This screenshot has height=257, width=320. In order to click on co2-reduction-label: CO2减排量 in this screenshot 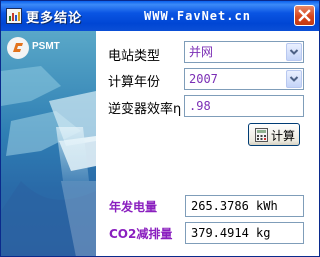, I will do `click(141, 234)`.